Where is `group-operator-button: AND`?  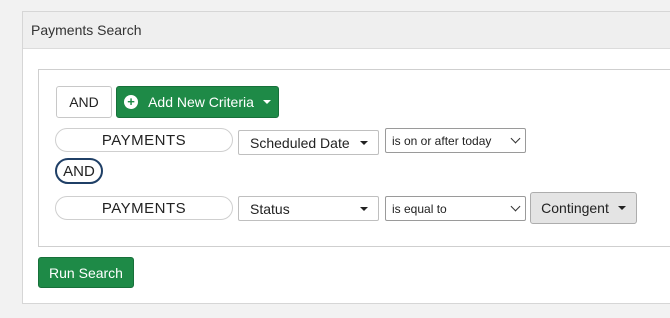 group-operator-button: AND is located at coordinates (84, 102).